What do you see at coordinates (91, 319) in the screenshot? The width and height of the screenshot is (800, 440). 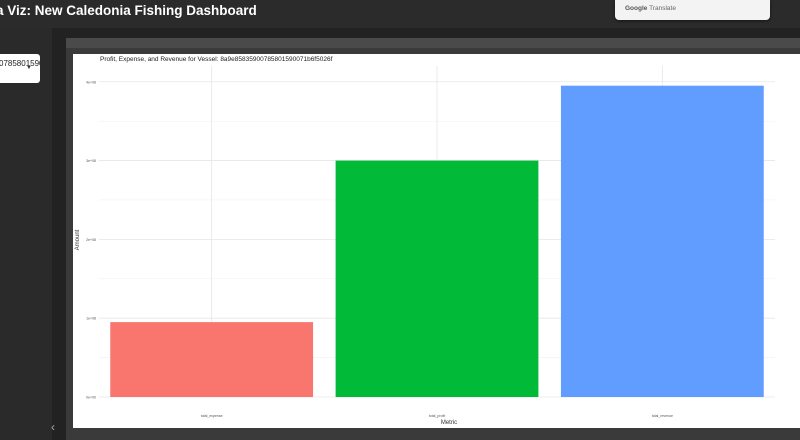 I see `y-tick-label: 1e+08` at bounding box center [91, 319].